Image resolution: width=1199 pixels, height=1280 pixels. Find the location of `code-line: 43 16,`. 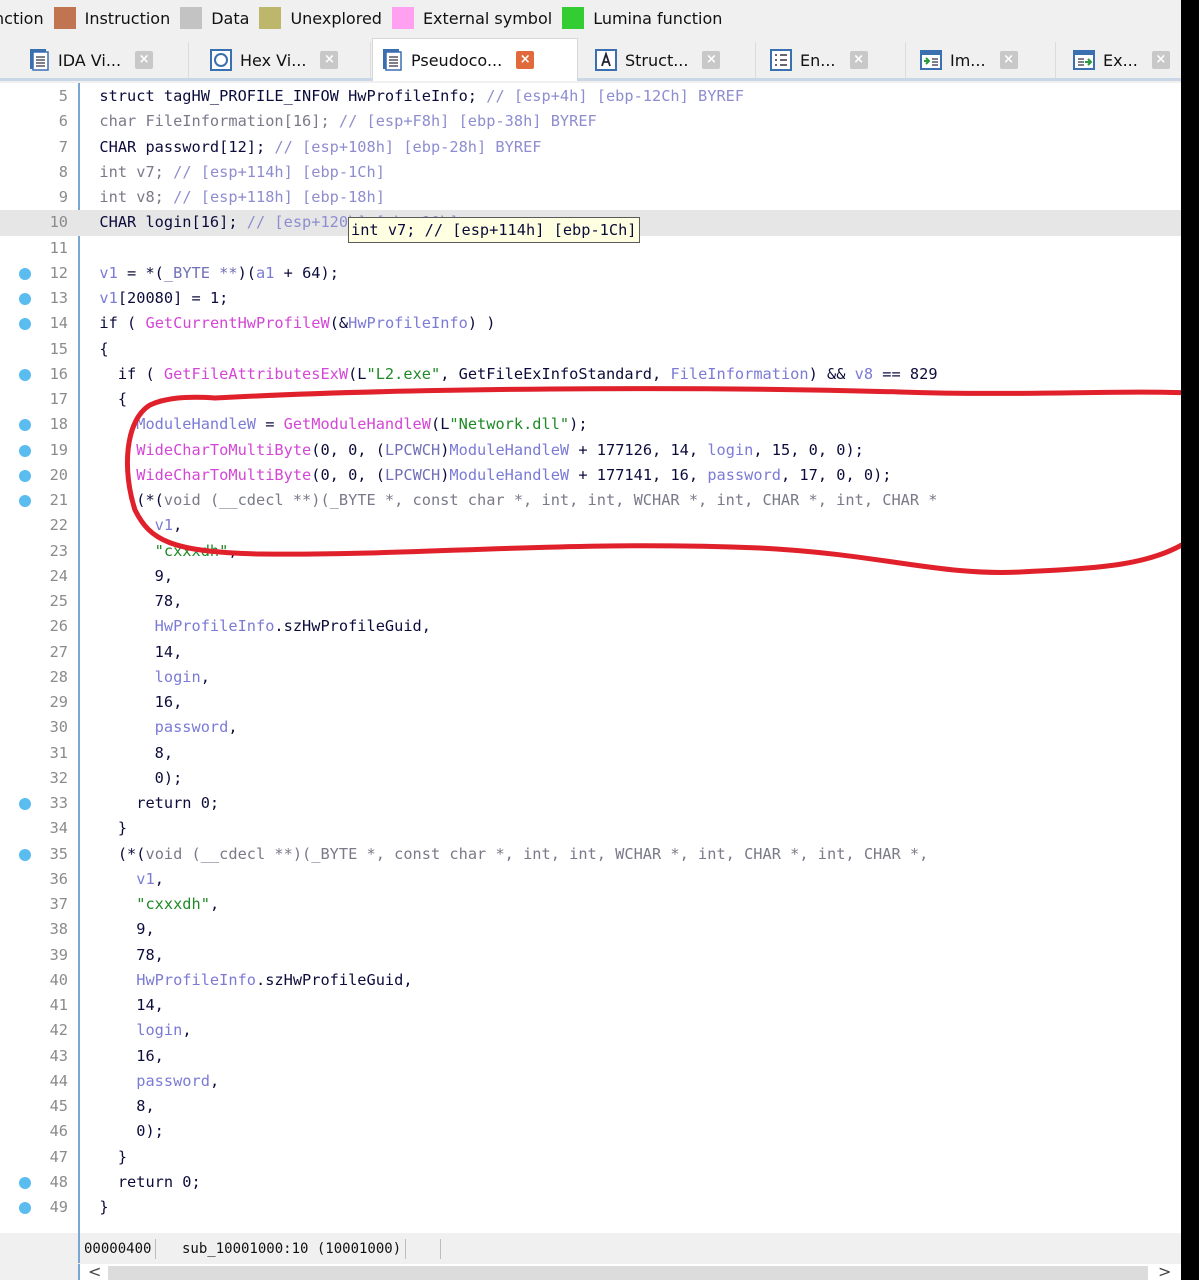

code-line: 43 16, is located at coordinates (590, 1056).